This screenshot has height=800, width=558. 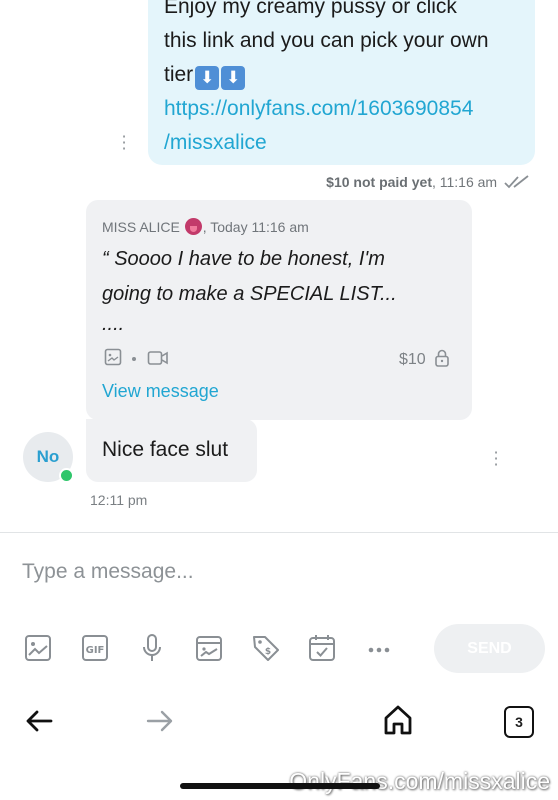 What do you see at coordinates (165, 449) in the screenshot?
I see `incoming-message-text: Nice face slut` at bounding box center [165, 449].